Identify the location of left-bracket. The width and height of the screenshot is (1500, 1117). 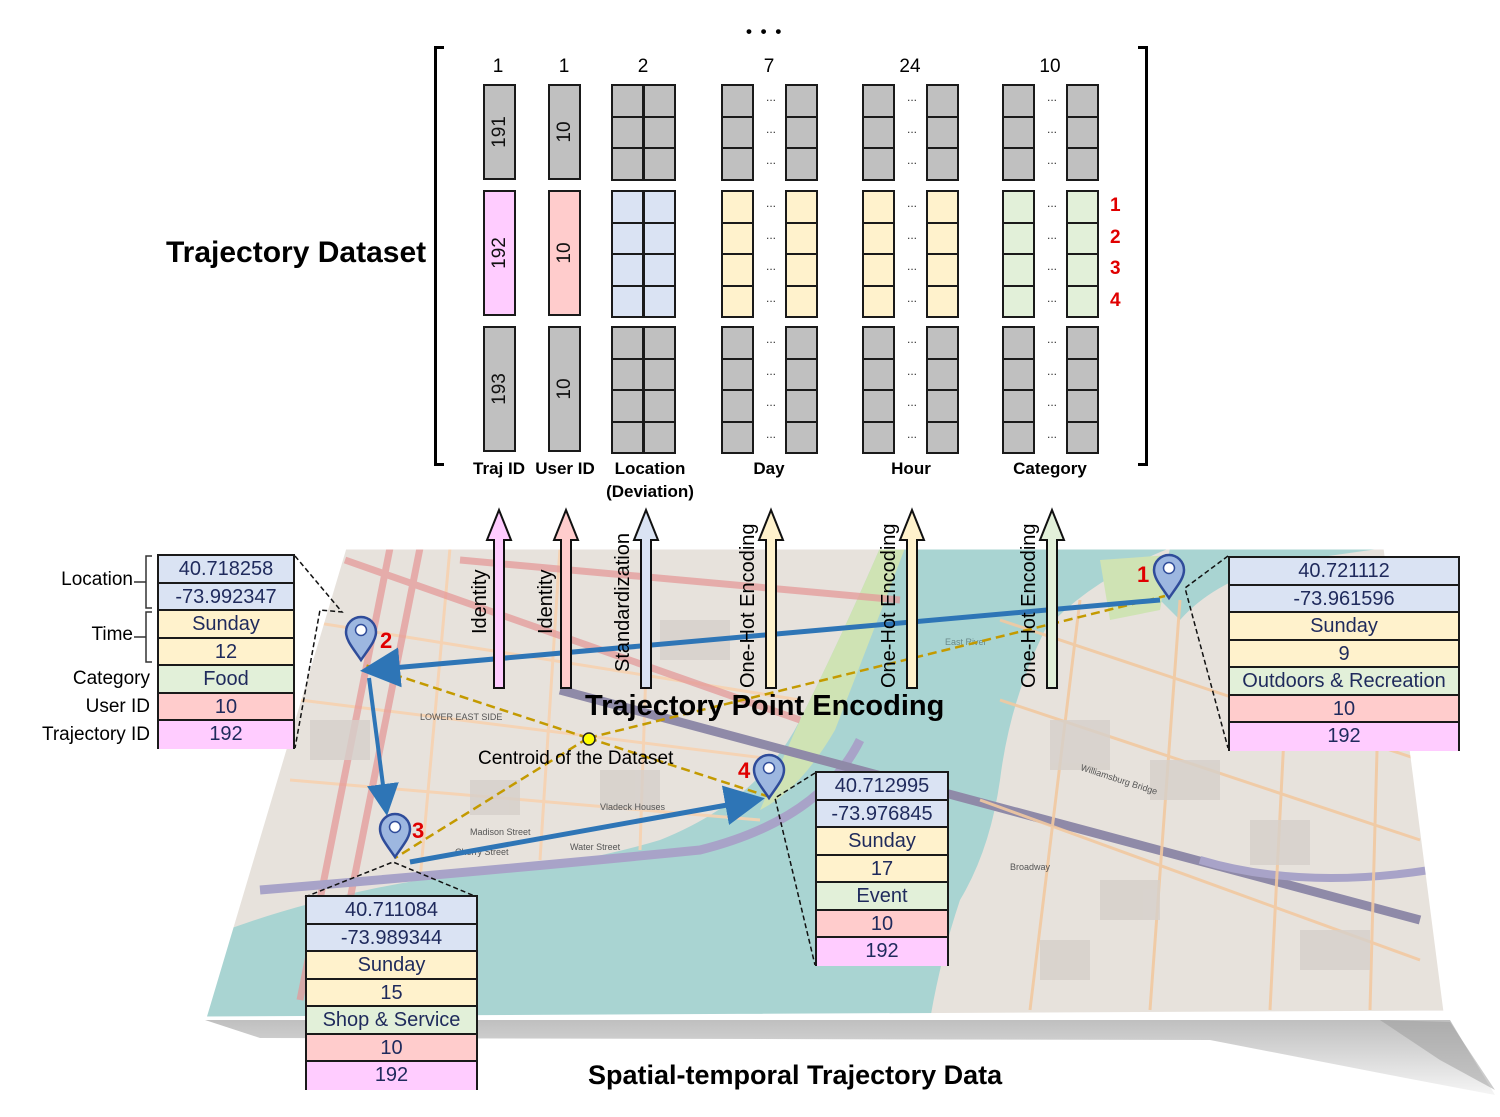
(439, 256).